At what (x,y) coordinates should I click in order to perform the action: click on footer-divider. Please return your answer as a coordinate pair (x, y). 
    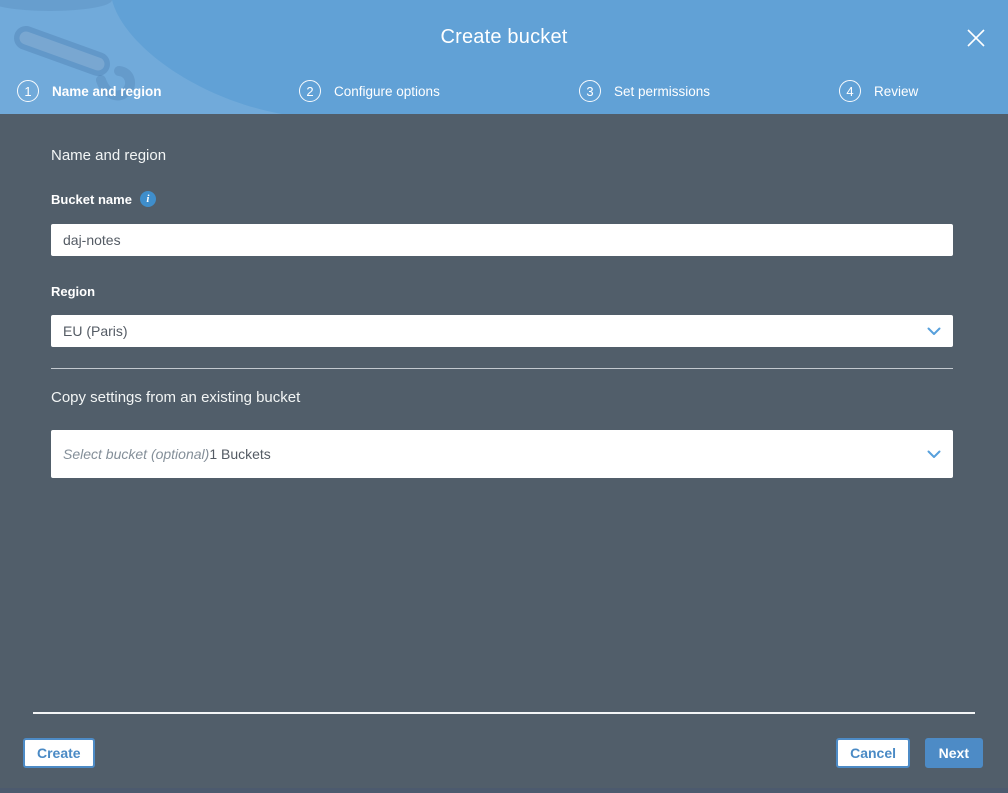
    Looking at the image, I should click on (504, 713).